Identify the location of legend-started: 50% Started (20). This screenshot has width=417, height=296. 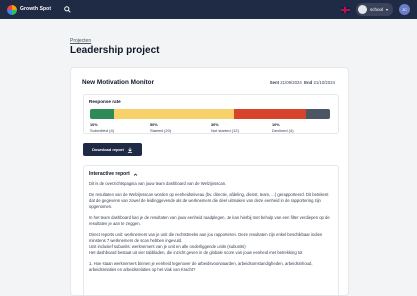
(160, 128).